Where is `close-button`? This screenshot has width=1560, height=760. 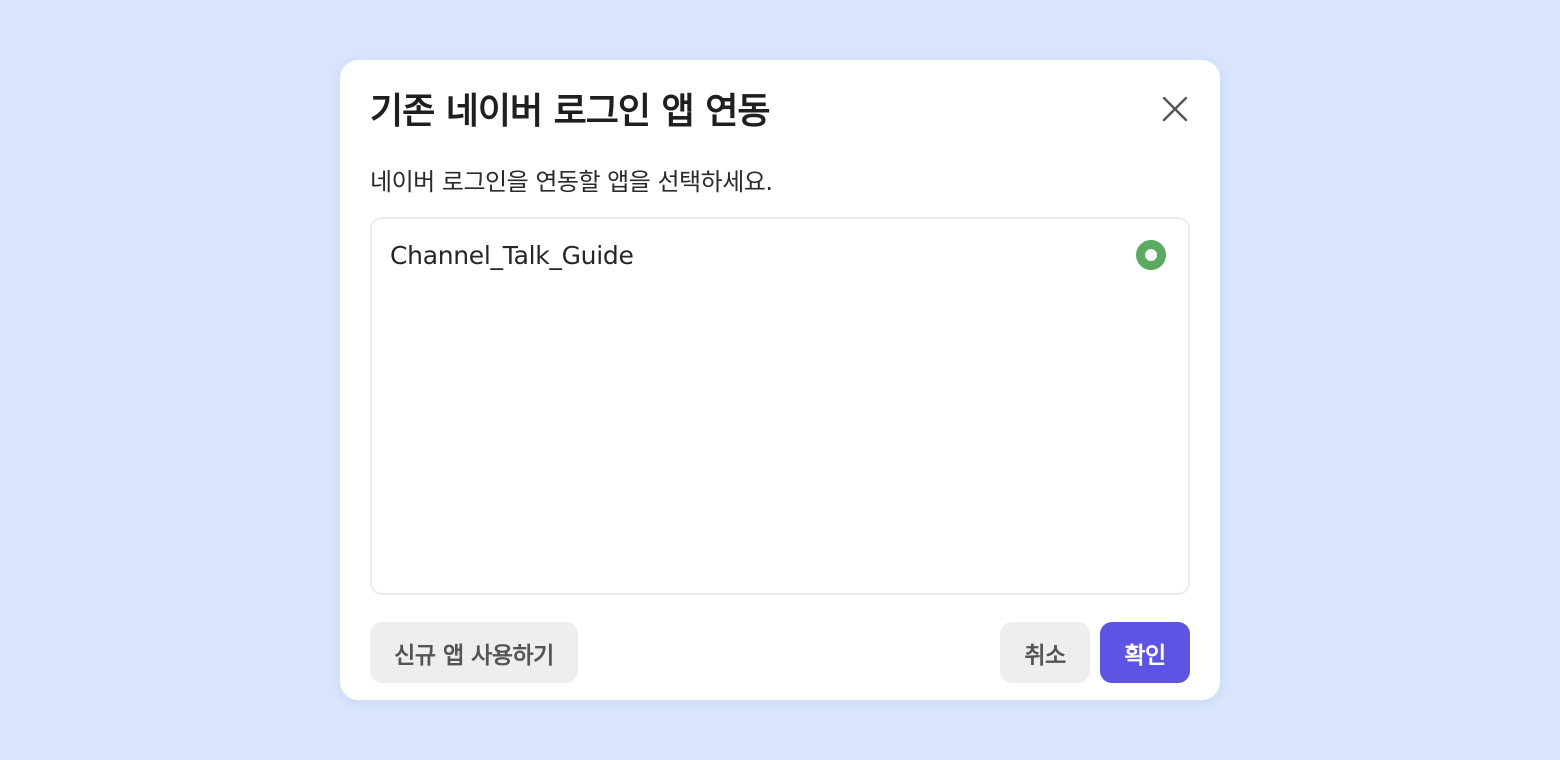
close-button is located at coordinates (1175, 109).